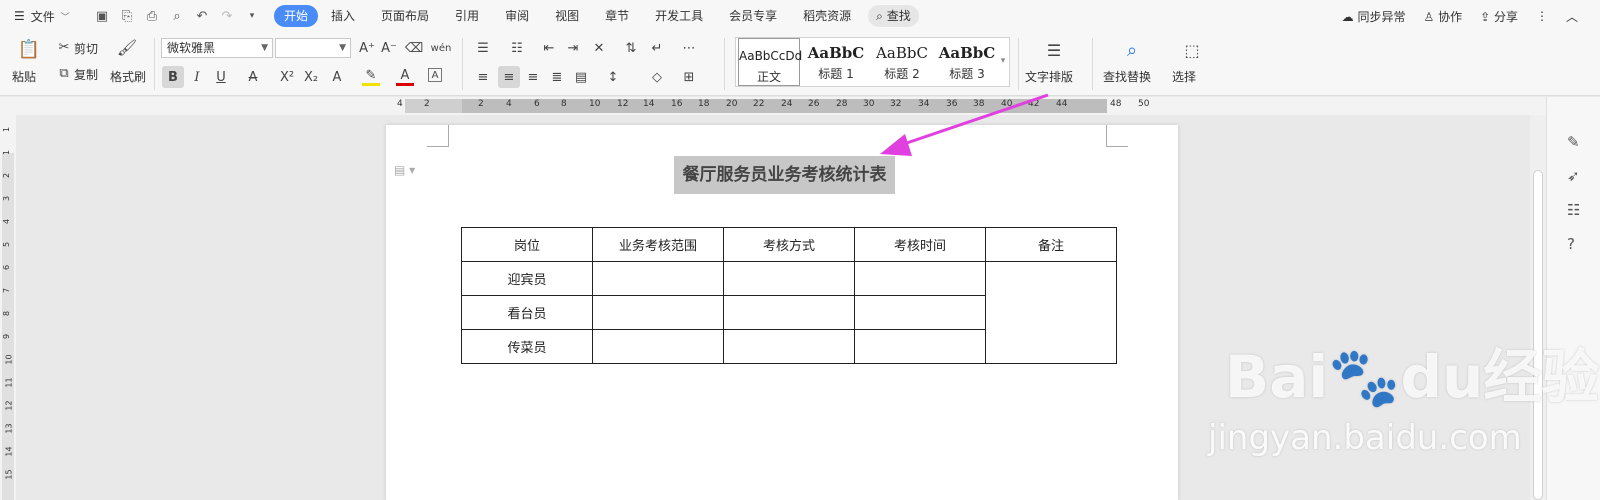 This screenshot has width=1600, height=500. I want to click on watermark-brand2: 经验, so click(1541, 377).